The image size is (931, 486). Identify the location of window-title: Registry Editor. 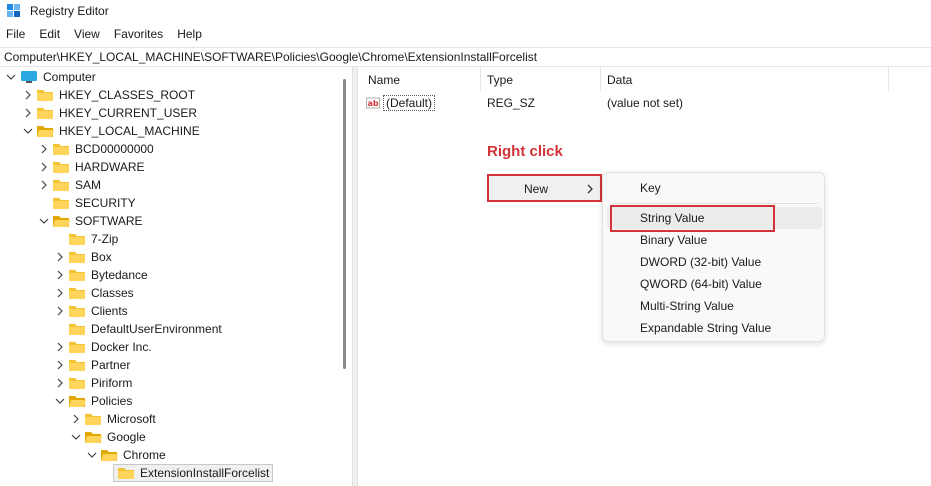
(69, 11).